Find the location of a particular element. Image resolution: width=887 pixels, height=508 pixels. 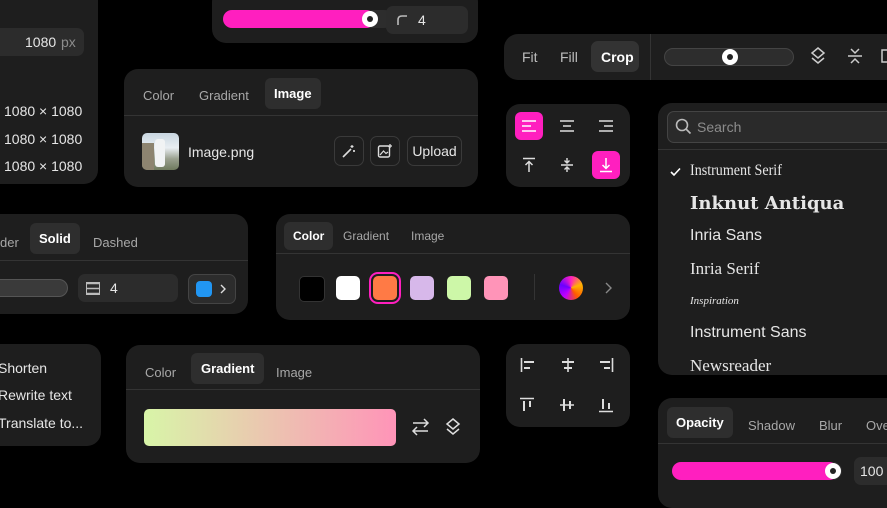

zoom-slider is located at coordinates (729, 57).